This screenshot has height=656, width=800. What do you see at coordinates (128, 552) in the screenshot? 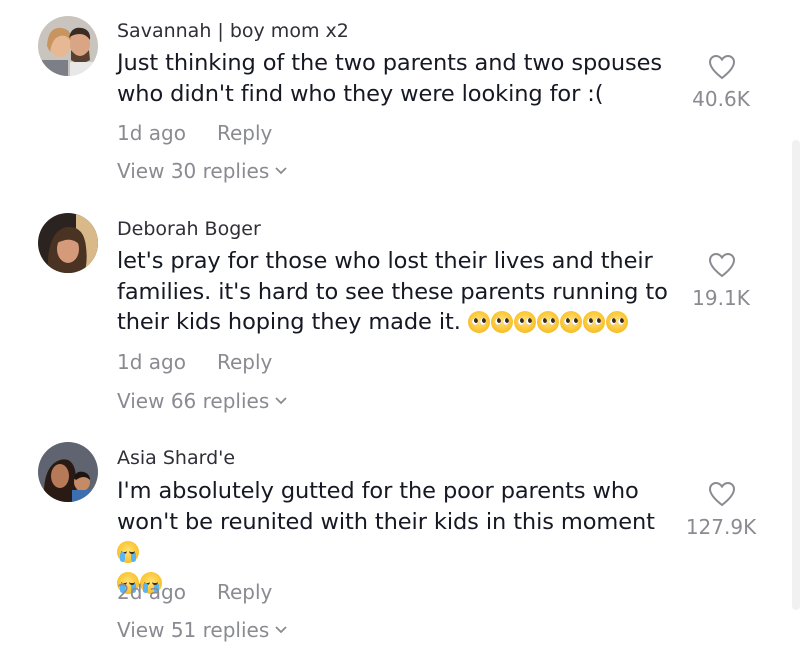
I see `loudly-crying-face-emoji` at bounding box center [128, 552].